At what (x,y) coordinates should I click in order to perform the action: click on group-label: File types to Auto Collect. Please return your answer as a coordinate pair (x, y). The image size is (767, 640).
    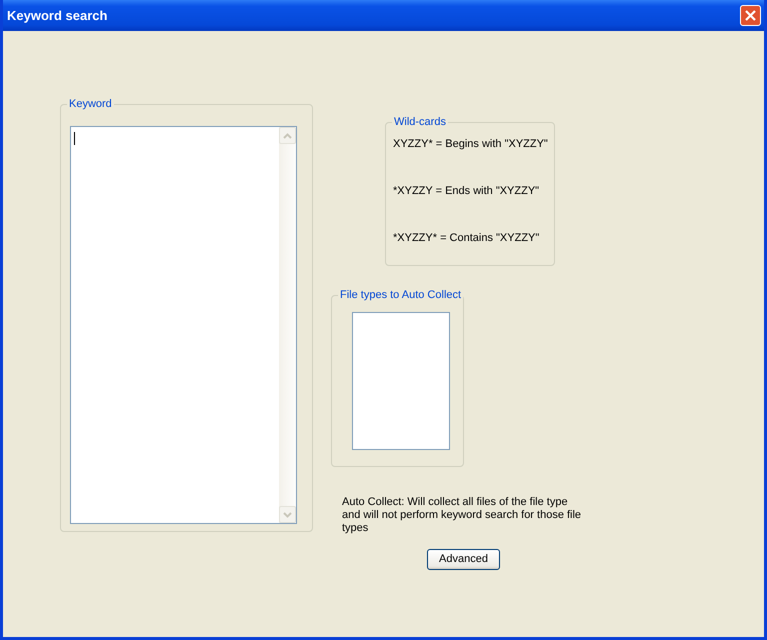
    Looking at the image, I should click on (401, 295).